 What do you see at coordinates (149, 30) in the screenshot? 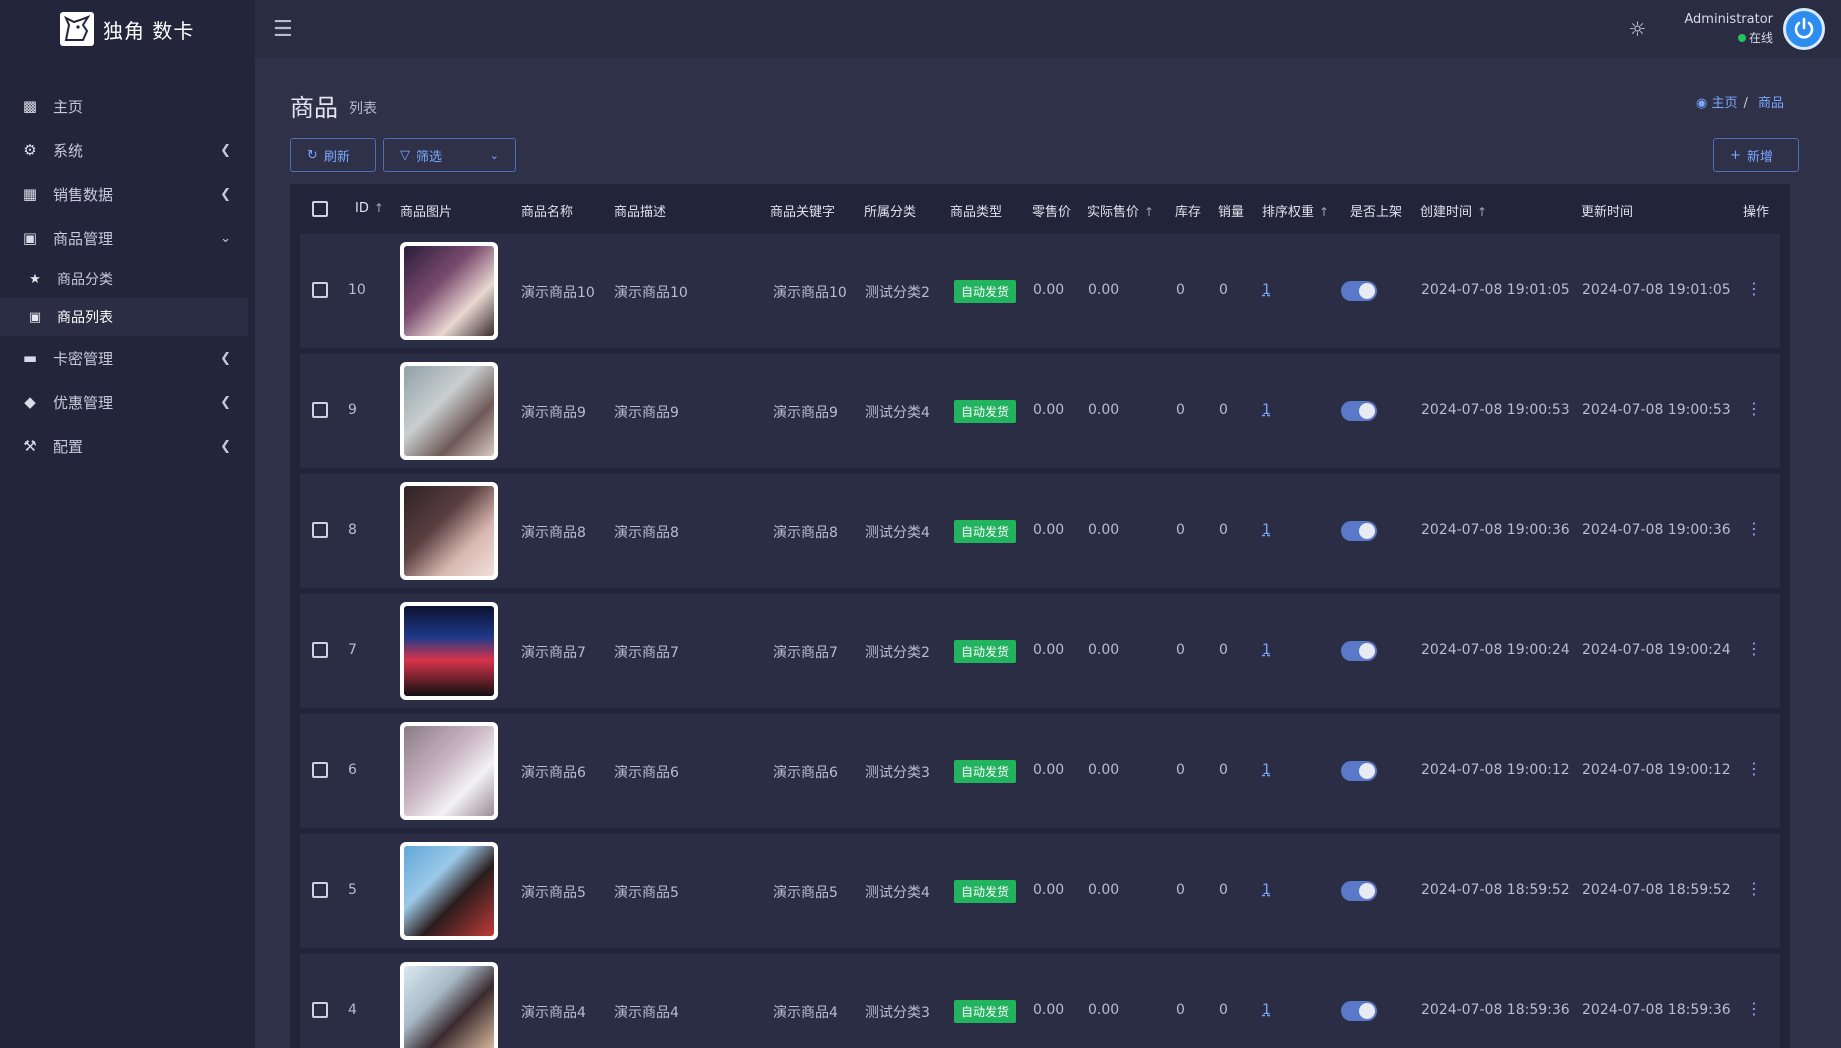
I see `brand-title: 独角 数卡` at bounding box center [149, 30].